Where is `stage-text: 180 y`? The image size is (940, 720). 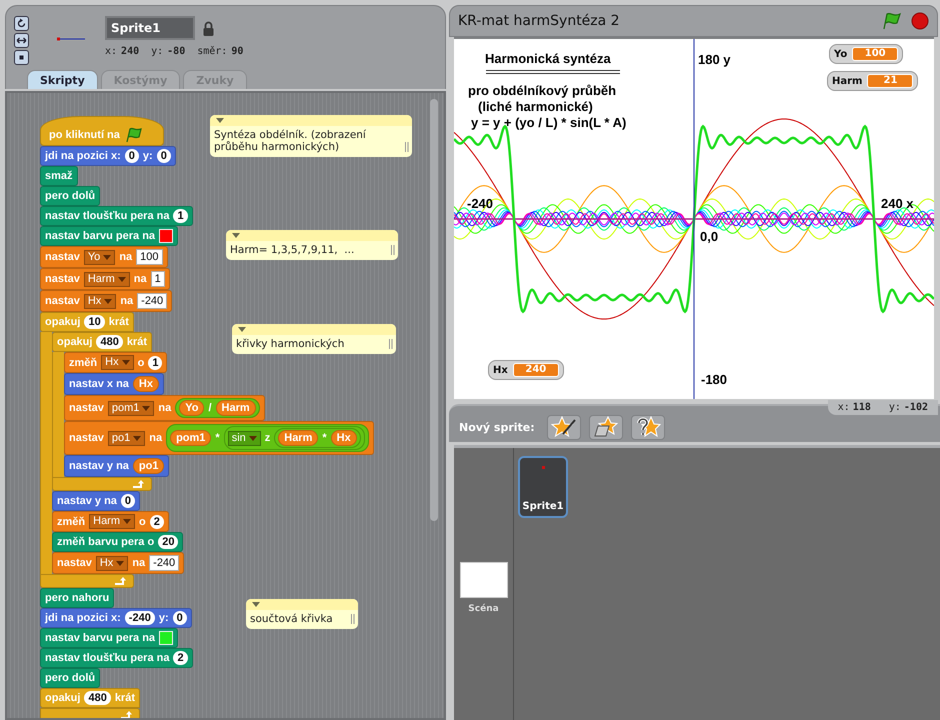
stage-text: 180 y is located at coordinates (714, 59).